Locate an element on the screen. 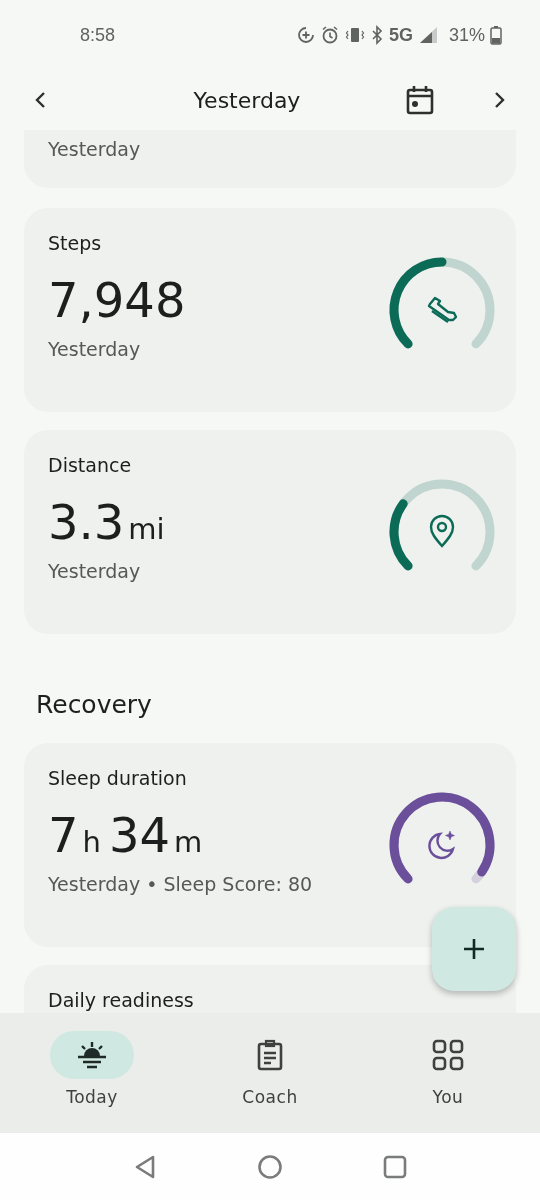 The height and width of the screenshot is (1200, 540). chevron-left-icon is located at coordinates (41, 100).